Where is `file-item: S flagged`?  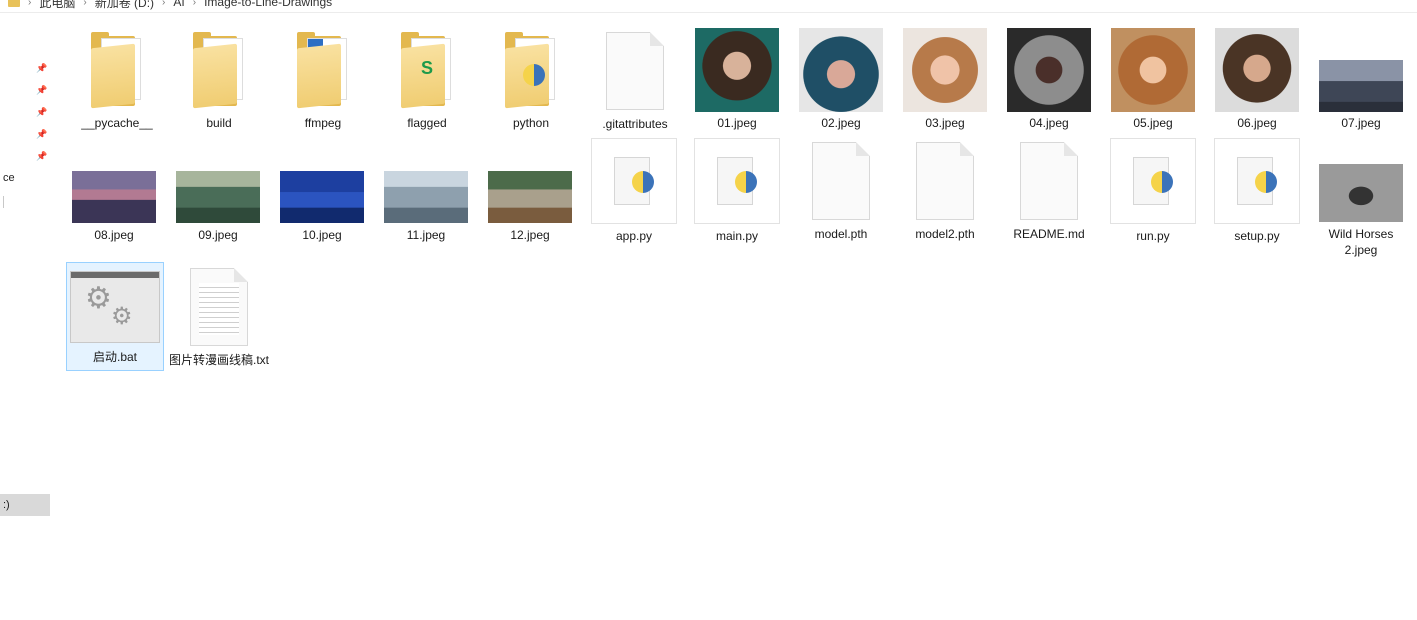
file-item: S flagged is located at coordinates (427, 79).